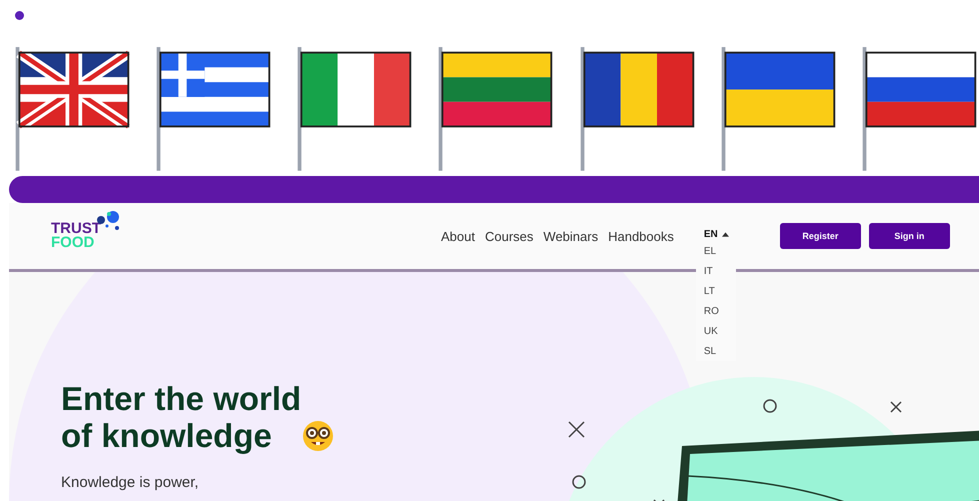 Image resolution: width=979 pixels, height=501 pixels. I want to click on dot-icon, so click(19, 15).